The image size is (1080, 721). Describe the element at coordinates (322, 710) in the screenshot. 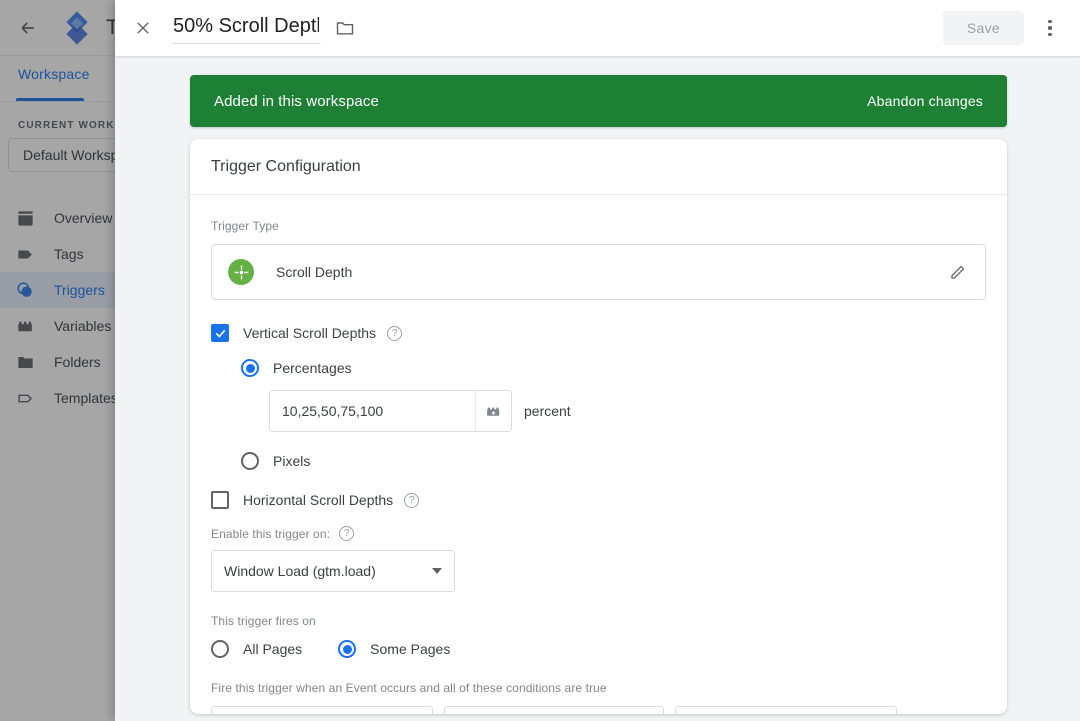

I see `condition-variable-select: Scroll Depth Threshold` at that location.